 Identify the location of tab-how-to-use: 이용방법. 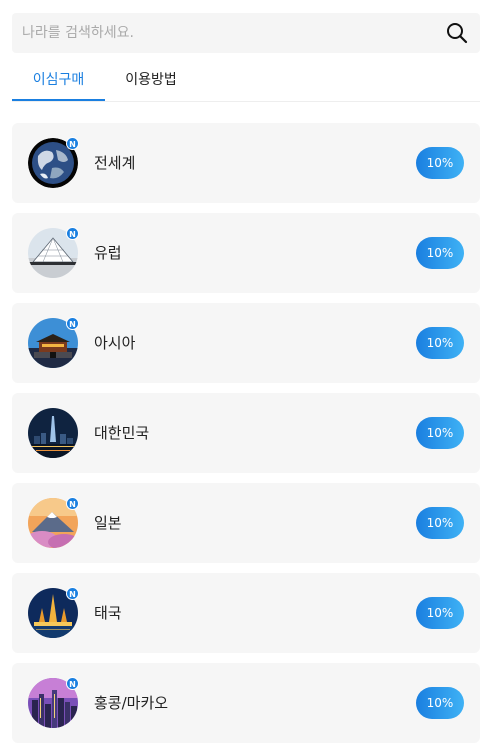
(151, 80).